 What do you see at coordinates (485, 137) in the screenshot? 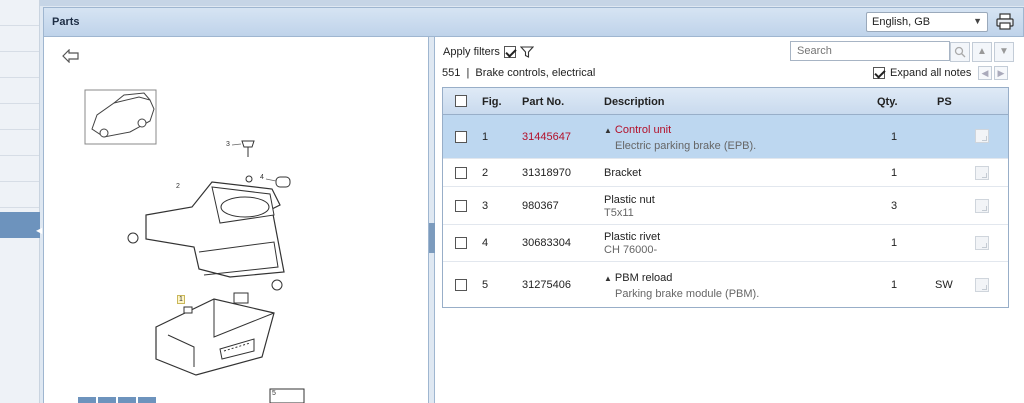
I see `row-fig: 1` at bounding box center [485, 137].